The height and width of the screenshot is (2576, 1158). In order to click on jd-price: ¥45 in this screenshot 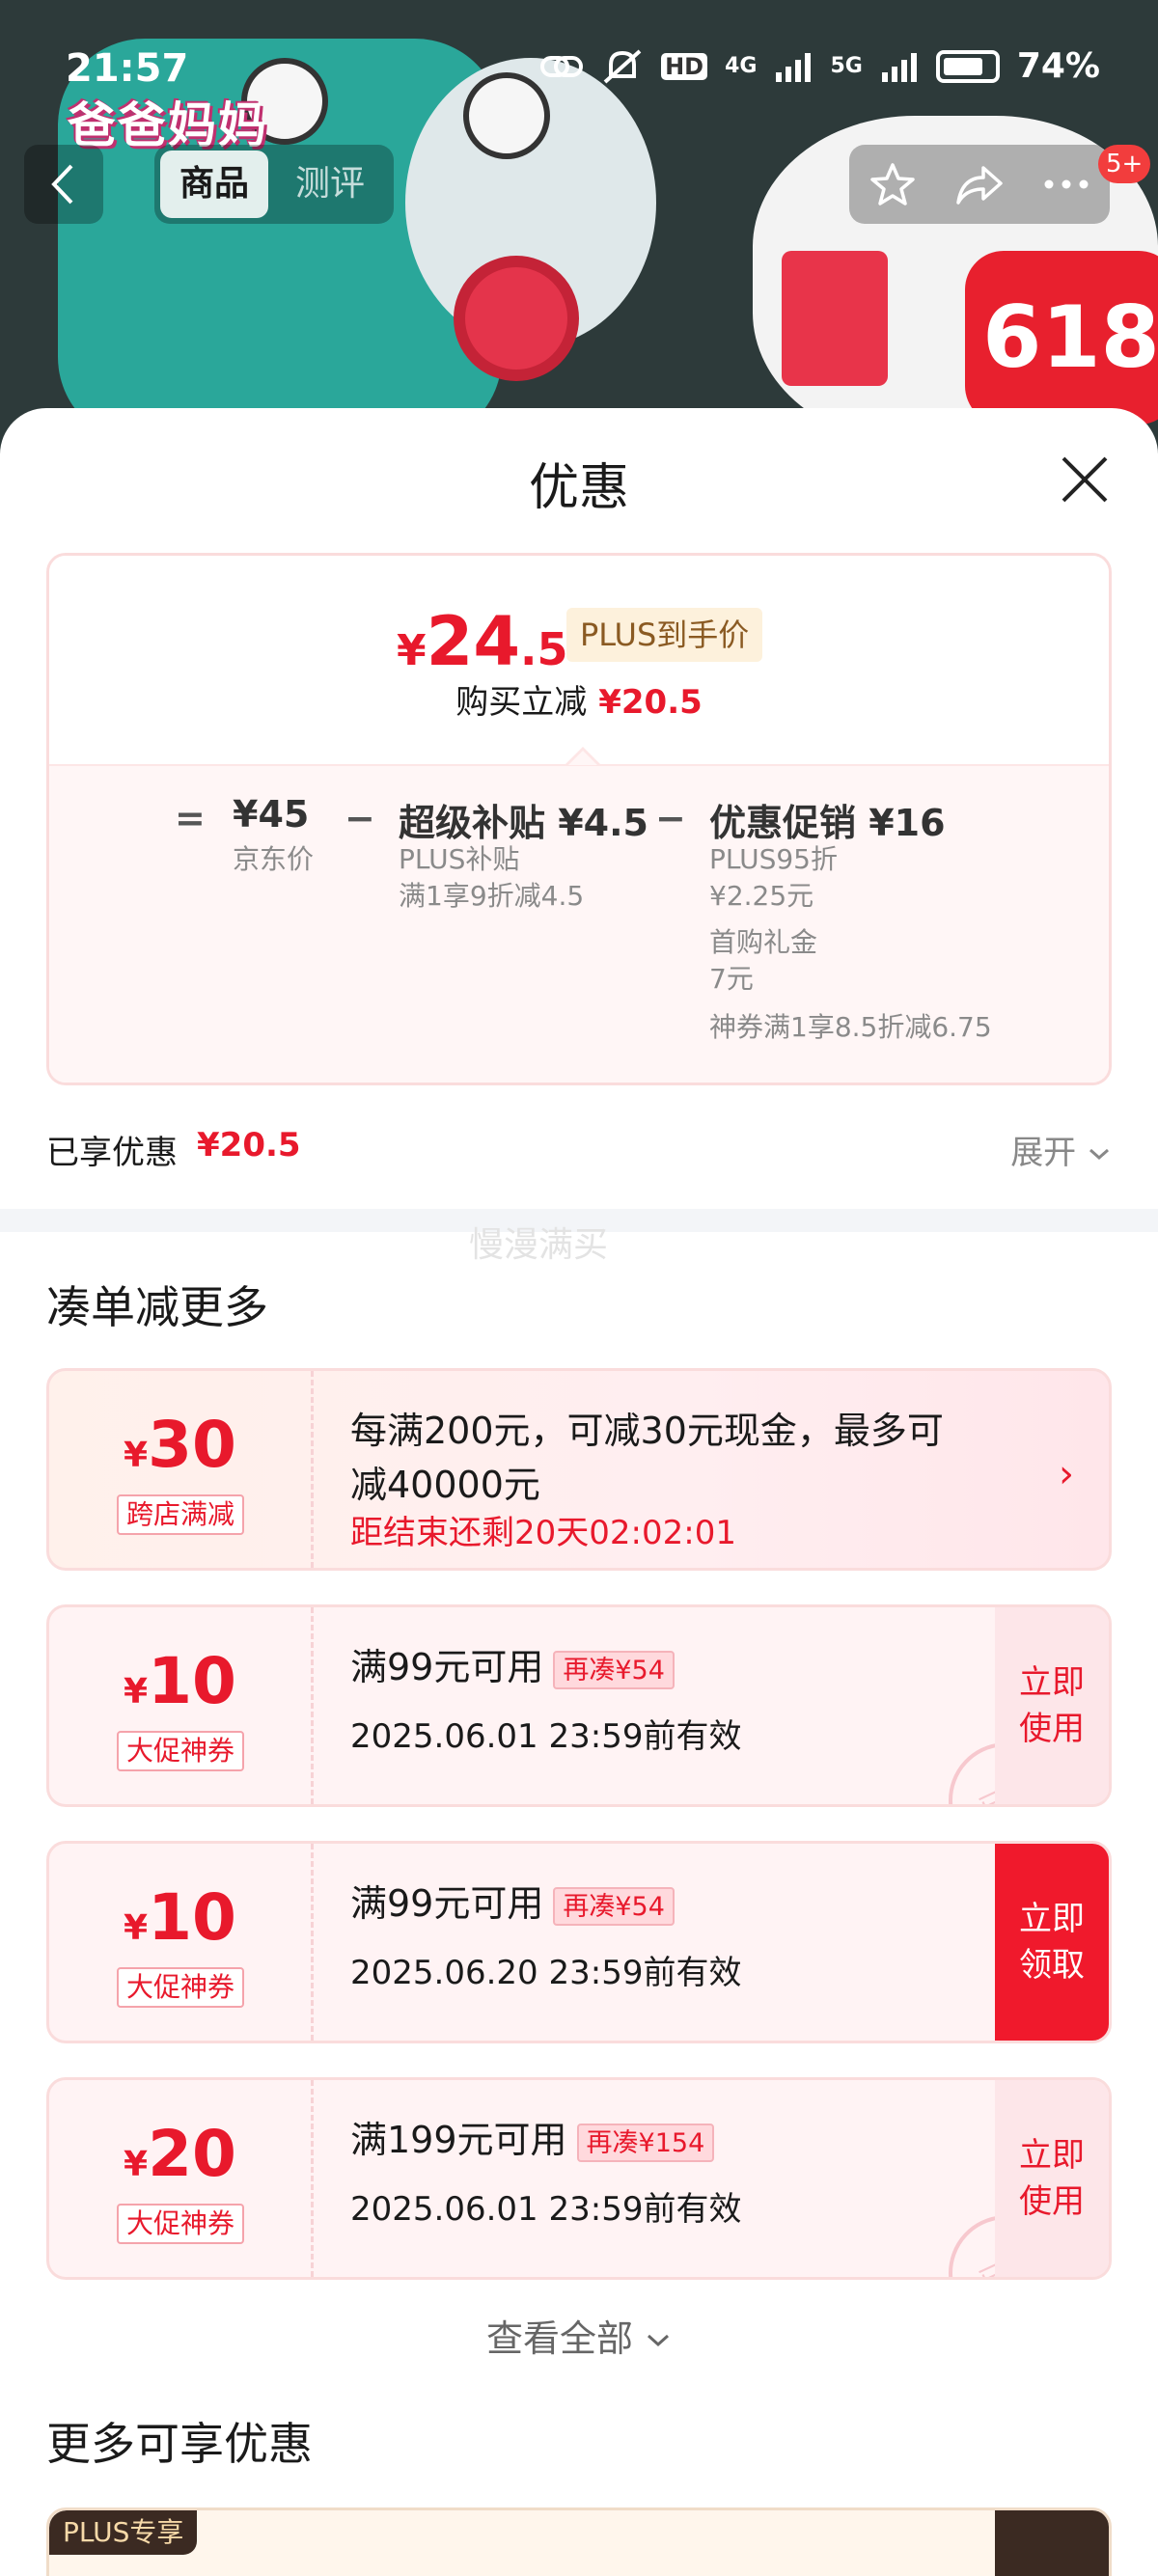, I will do `click(271, 815)`.